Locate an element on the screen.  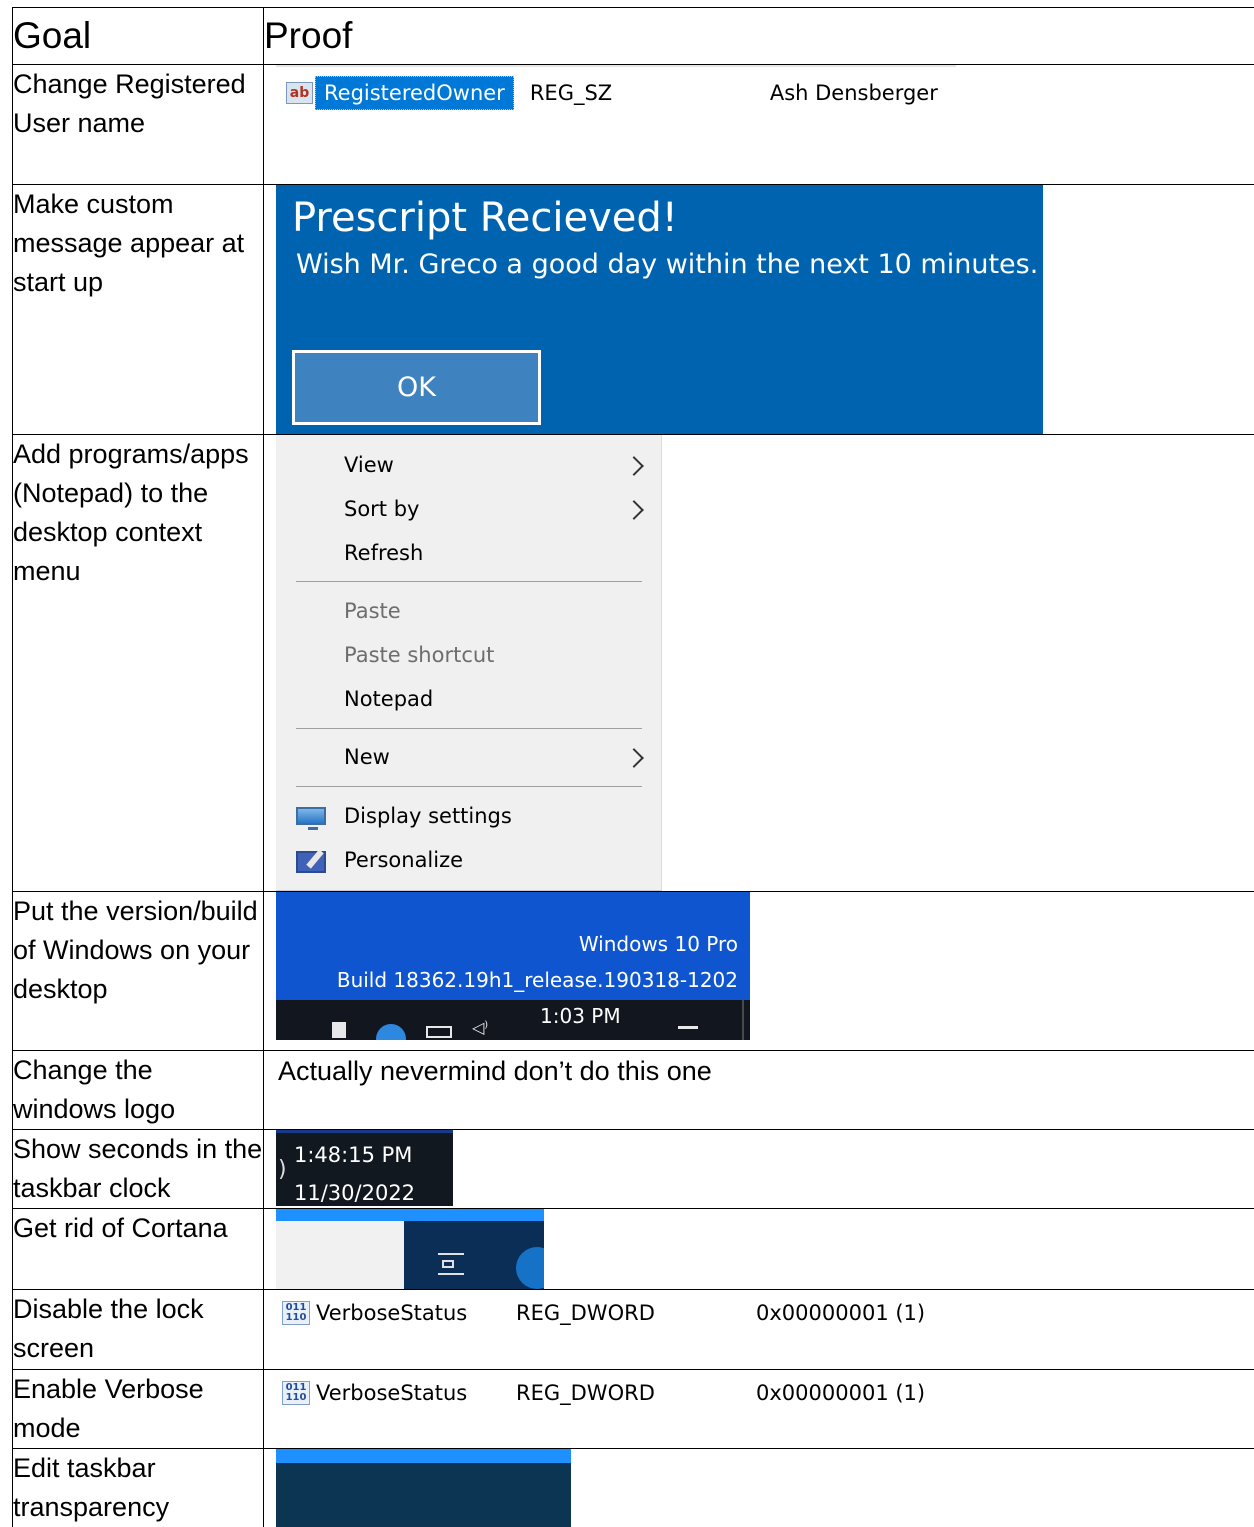
task-view-icon is located at coordinates (451, 1264).